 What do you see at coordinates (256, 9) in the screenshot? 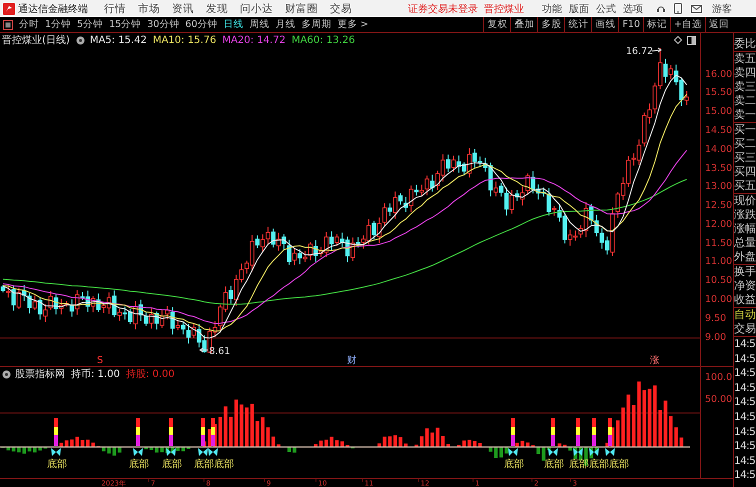
I see `menu-item: 问小达` at bounding box center [256, 9].